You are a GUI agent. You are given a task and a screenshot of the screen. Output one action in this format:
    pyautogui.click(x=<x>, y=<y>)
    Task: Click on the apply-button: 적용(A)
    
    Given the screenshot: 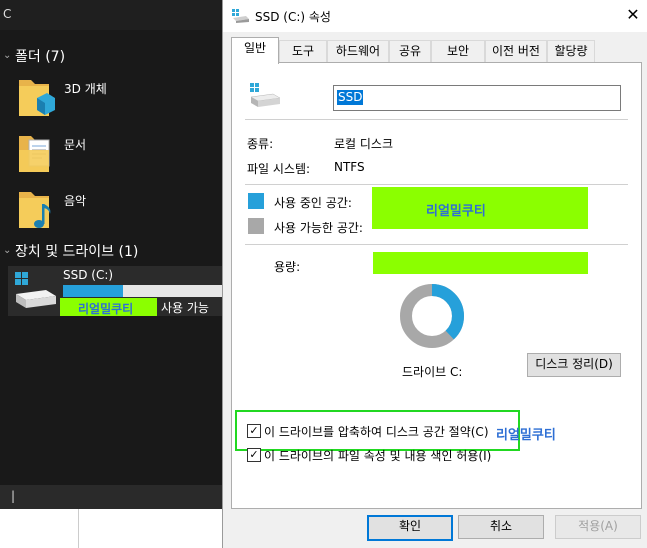 What is the action you would take?
    pyautogui.click(x=598, y=527)
    